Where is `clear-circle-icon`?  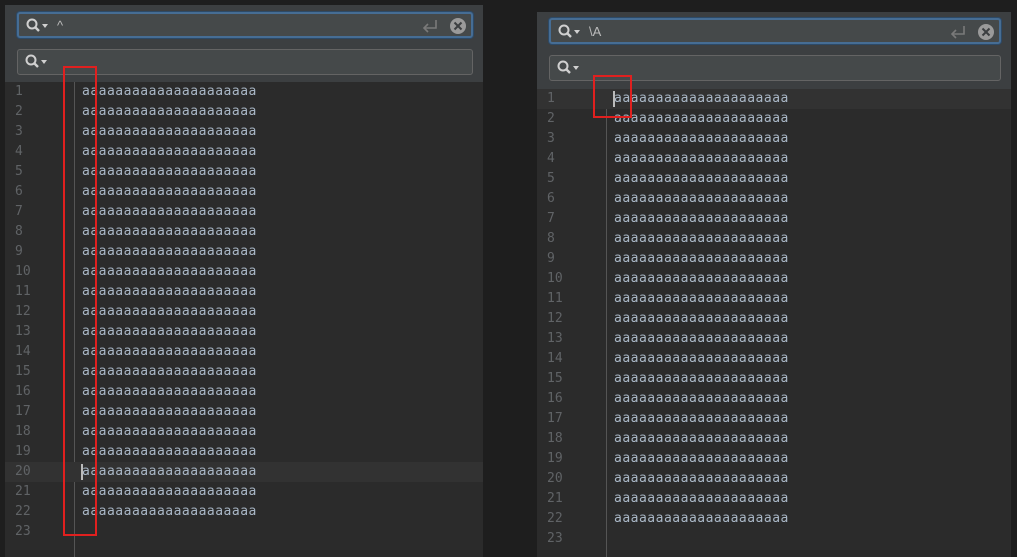
clear-circle-icon is located at coordinates (986, 32).